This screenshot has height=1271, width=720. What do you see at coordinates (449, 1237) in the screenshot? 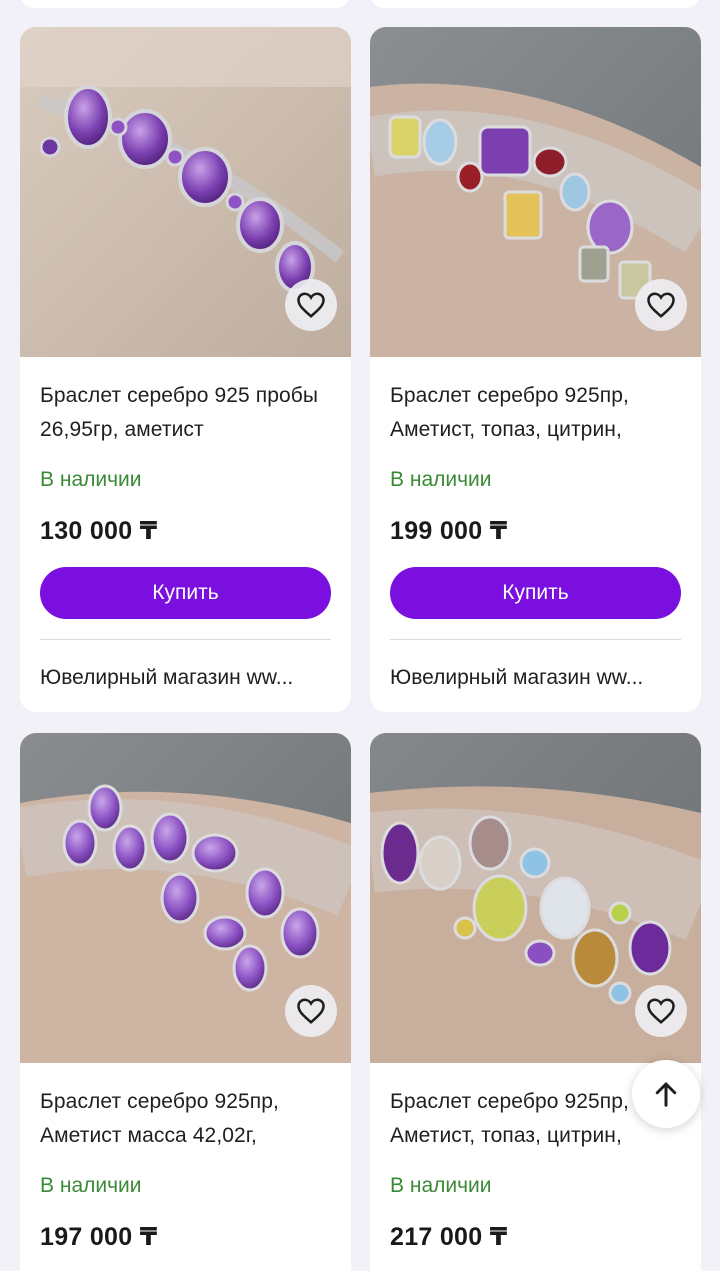
I see `product-price: 217 000 ₸` at bounding box center [449, 1237].